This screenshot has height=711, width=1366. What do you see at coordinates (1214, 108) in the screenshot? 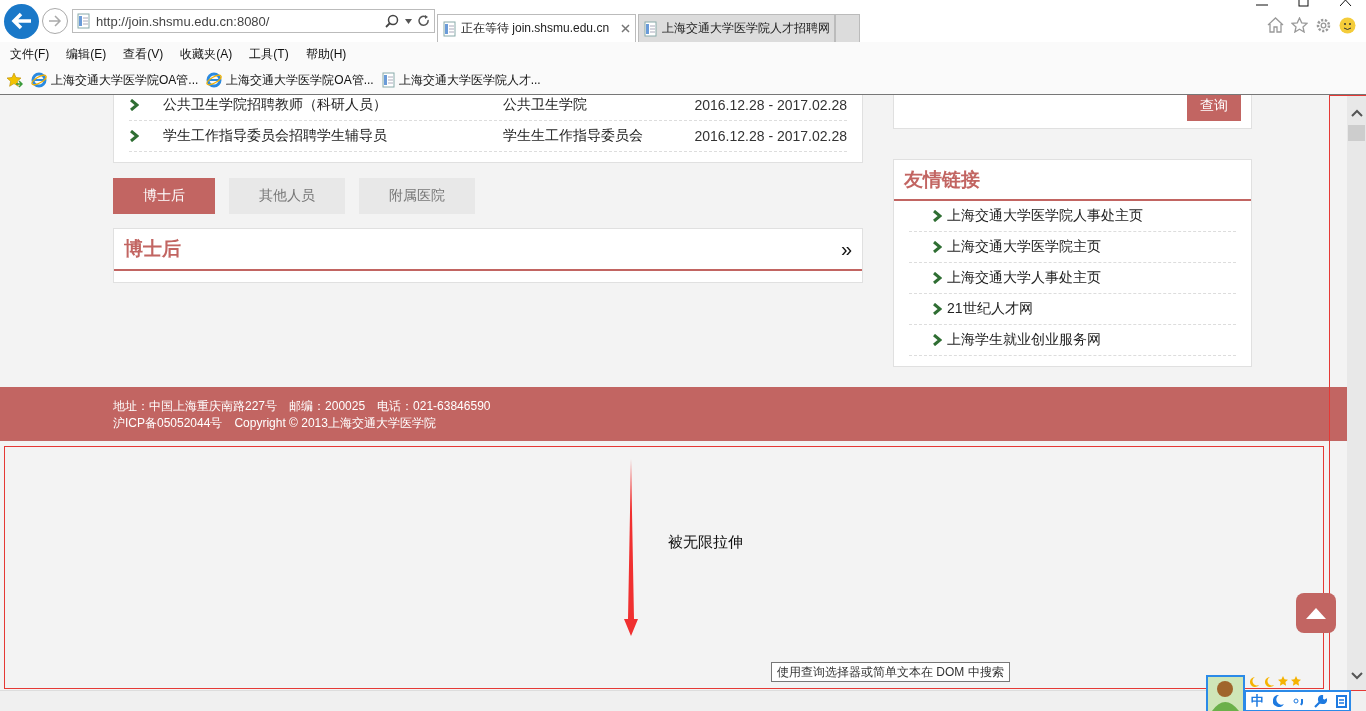
I see `search-button: 查询` at bounding box center [1214, 108].